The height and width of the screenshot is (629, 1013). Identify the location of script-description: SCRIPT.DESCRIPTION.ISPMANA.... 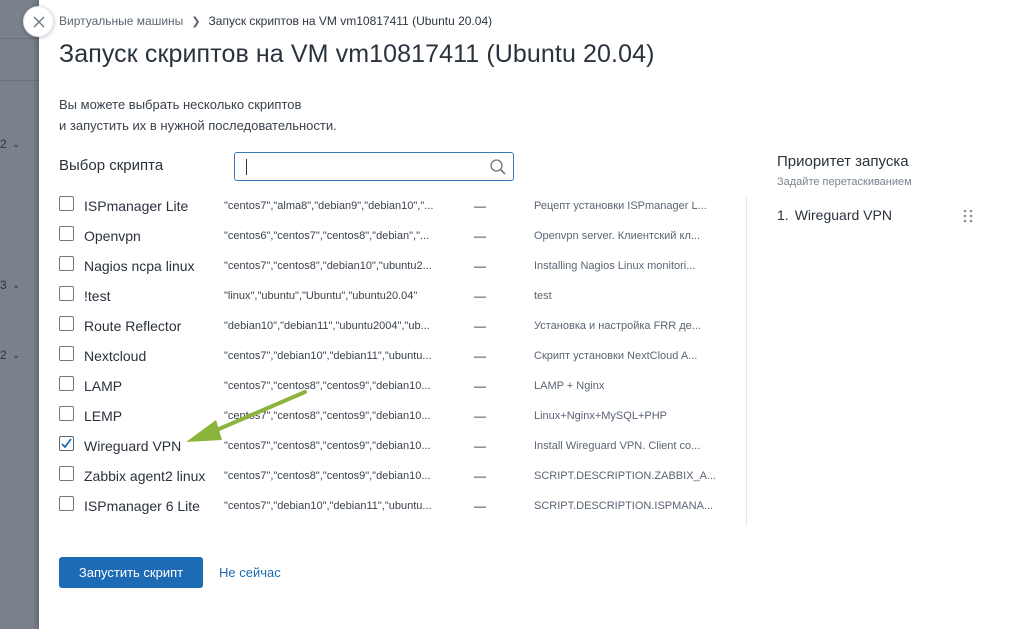
(624, 506).